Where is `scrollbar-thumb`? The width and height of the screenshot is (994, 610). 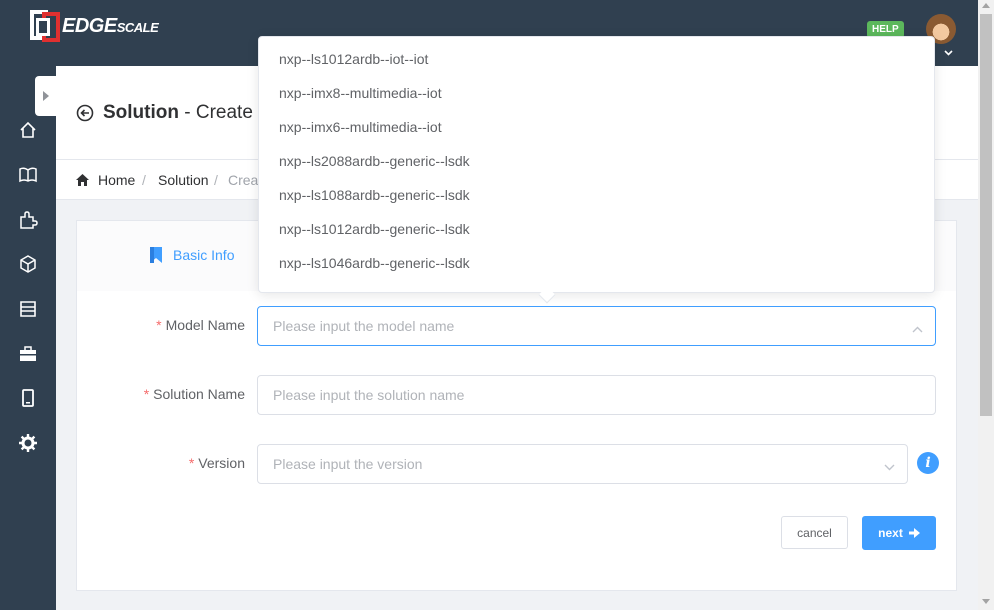 scrollbar-thumb is located at coordinates (986, 215).